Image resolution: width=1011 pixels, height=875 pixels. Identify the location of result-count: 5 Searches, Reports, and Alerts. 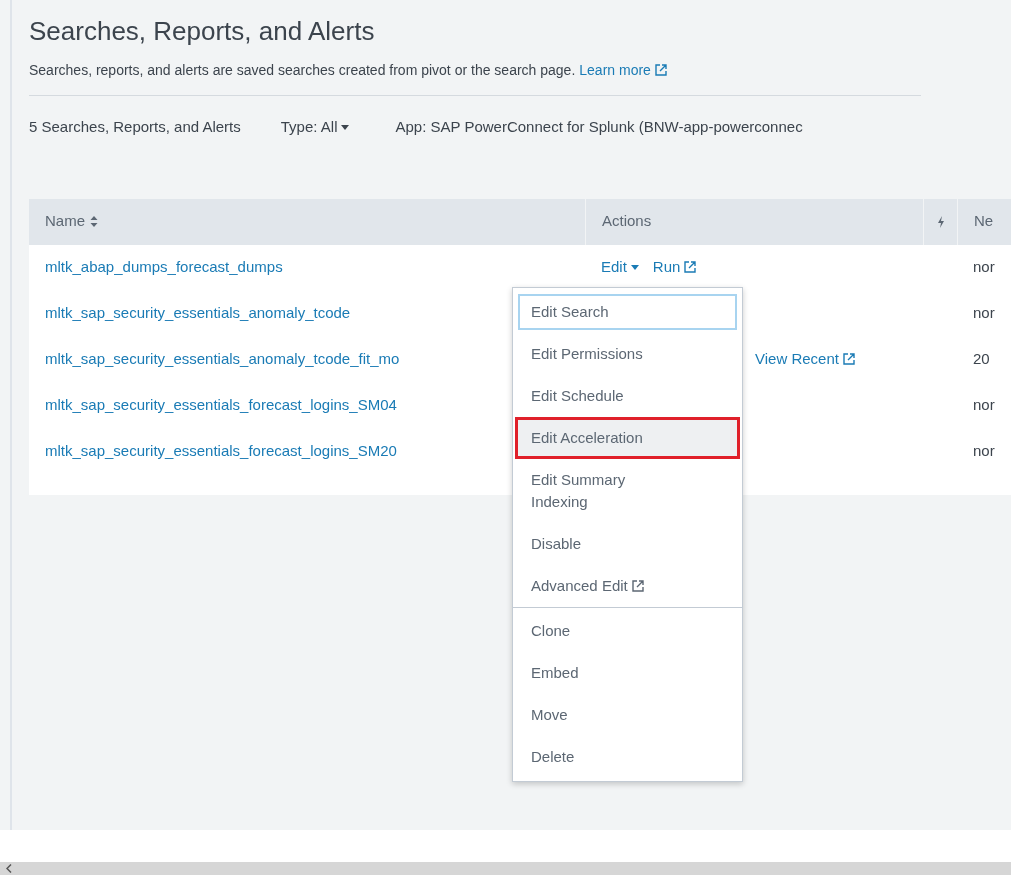
(135, 127).